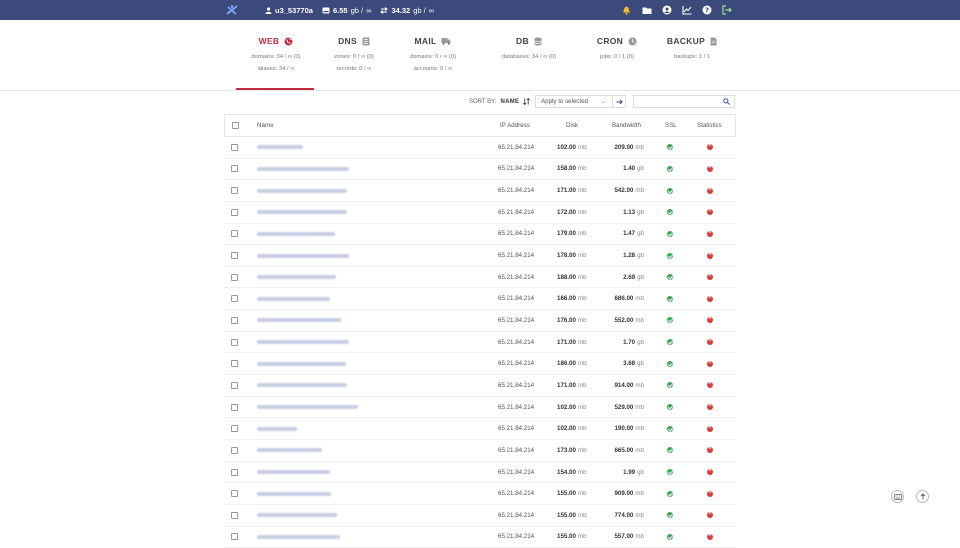  What do you see at coordinates (516, 494) in the screenshot?
I see `ip-address: 65.21.84.214` at bounding box center [516, 494].